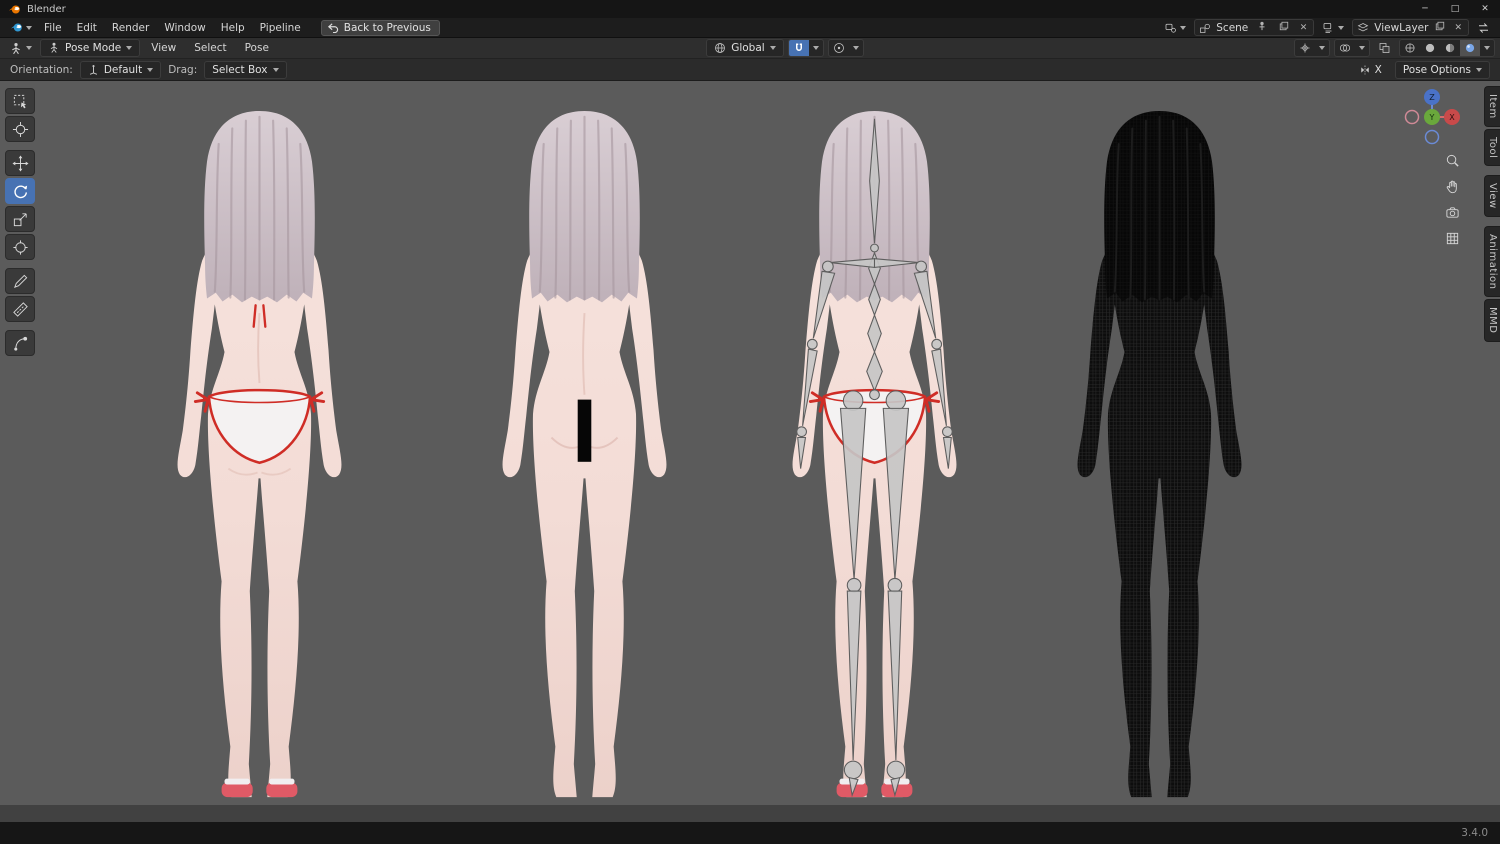 The image size is (1500, 844). Describe the element at coordinates (1483, 28) in the screenshot. I see `extra-viewlayer-button` at that location.